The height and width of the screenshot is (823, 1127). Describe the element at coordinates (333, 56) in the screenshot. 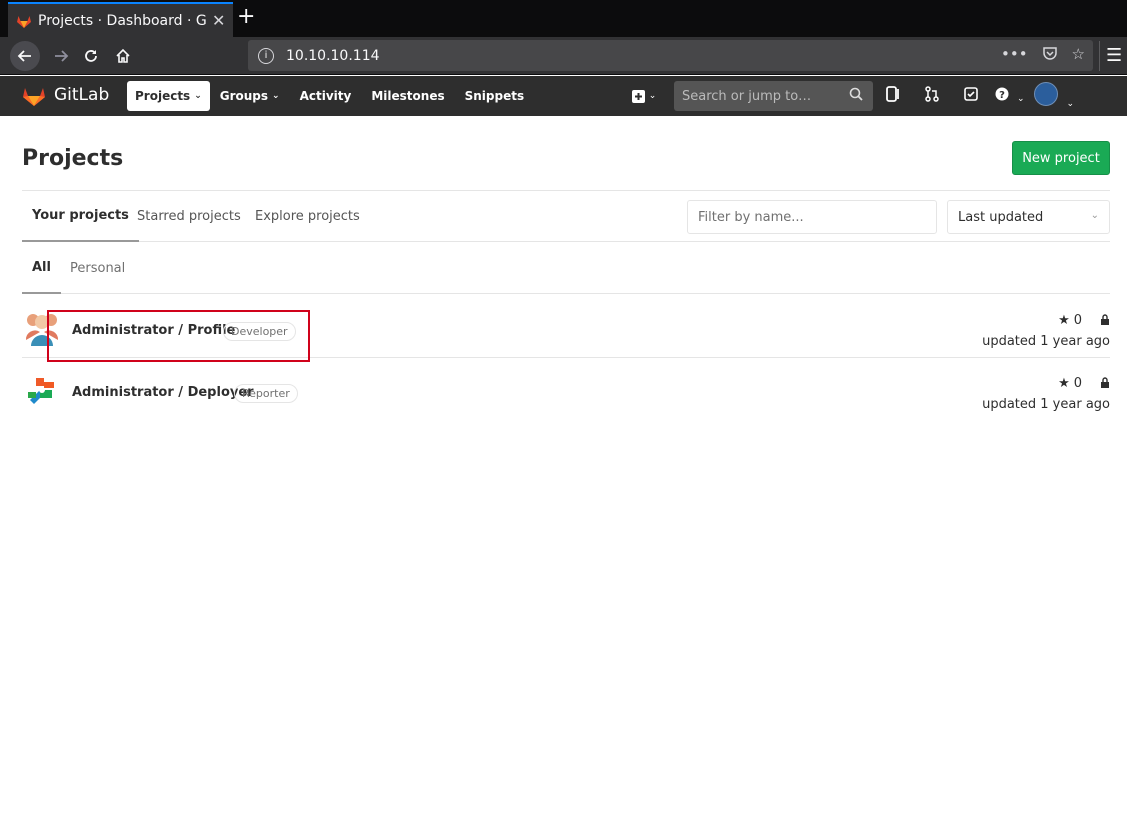

I see `url-text: 10.10.10.114` at that location.